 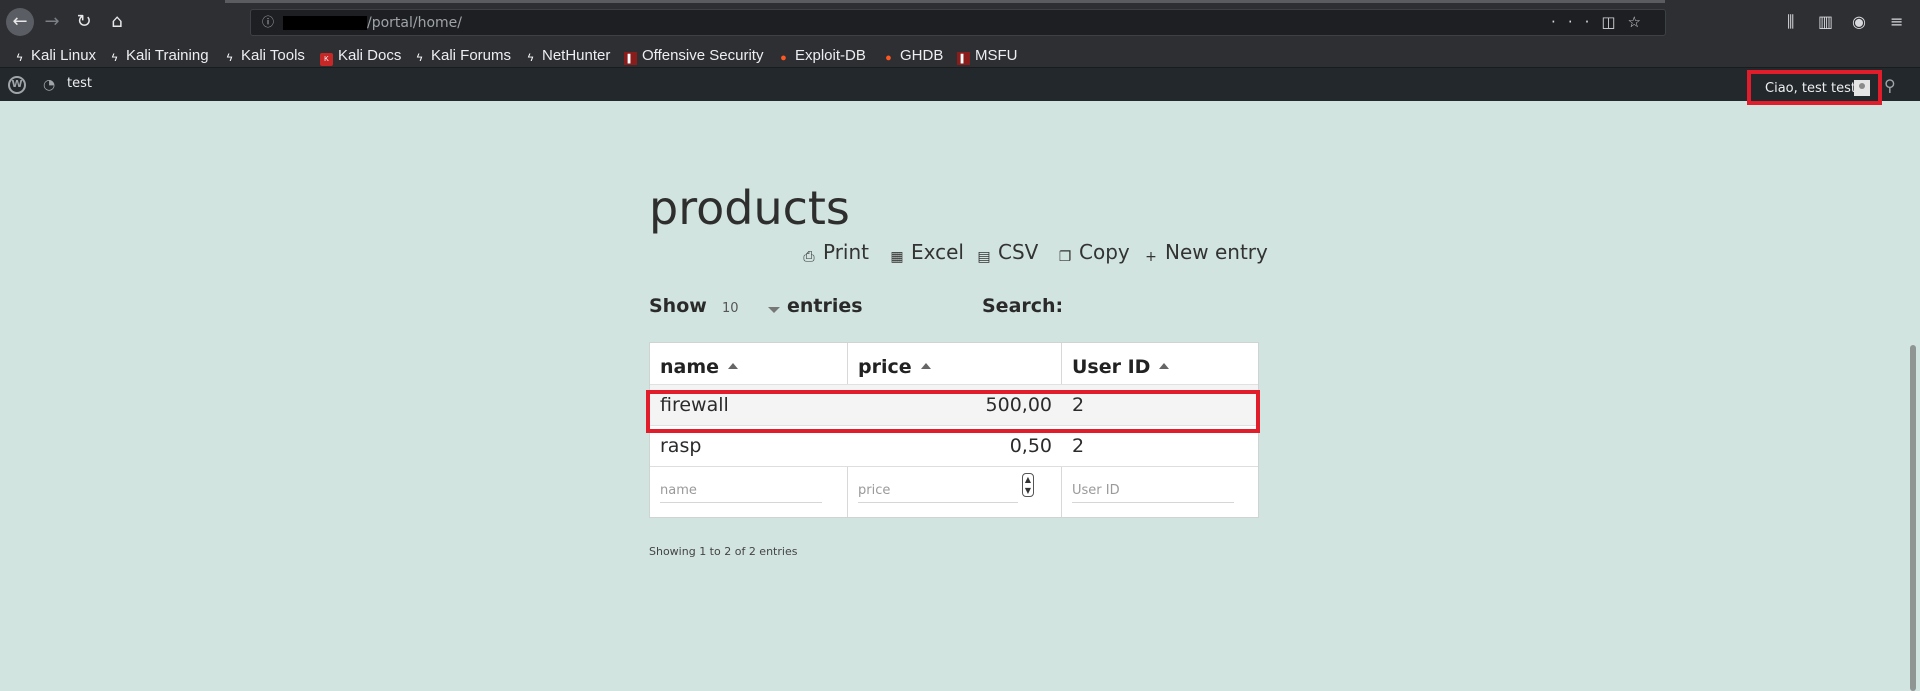 What do you see at coordinates (415, 23) in the screenshot?
I see `url-path: /portal/home/` at bounding box center [415, 23].